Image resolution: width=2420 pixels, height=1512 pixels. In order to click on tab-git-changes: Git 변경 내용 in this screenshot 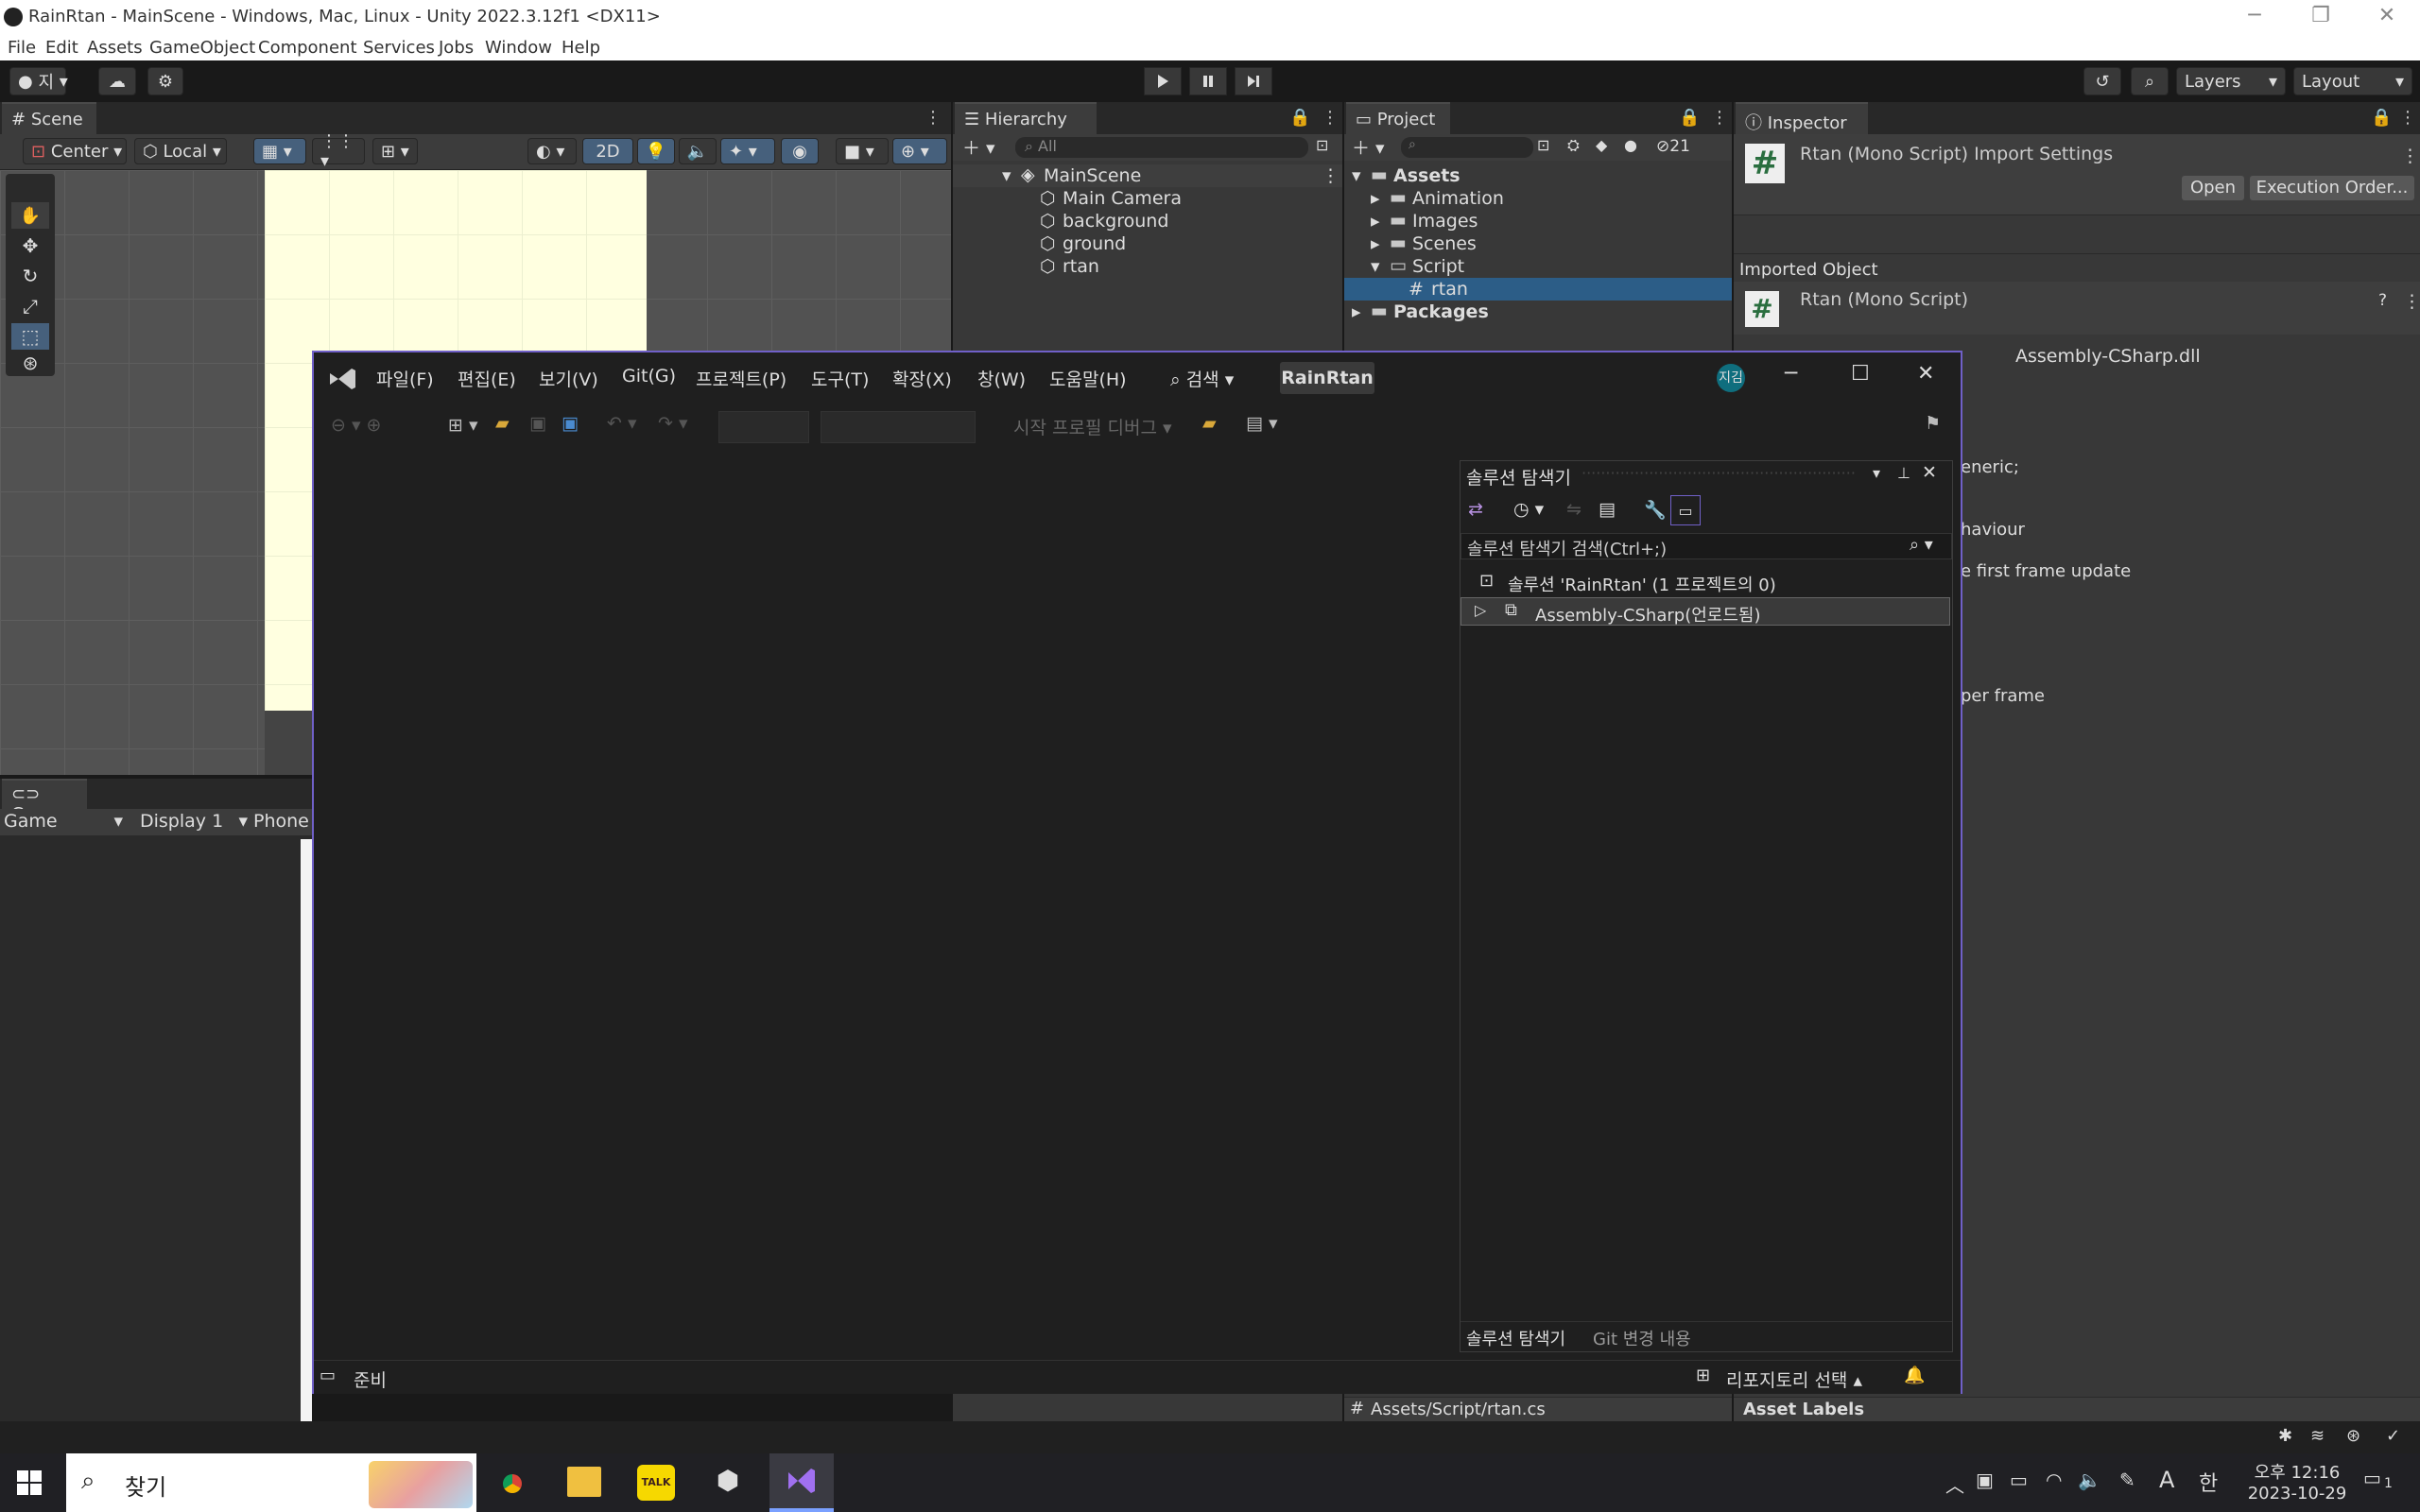, I will do `click(1642, 1338)`.